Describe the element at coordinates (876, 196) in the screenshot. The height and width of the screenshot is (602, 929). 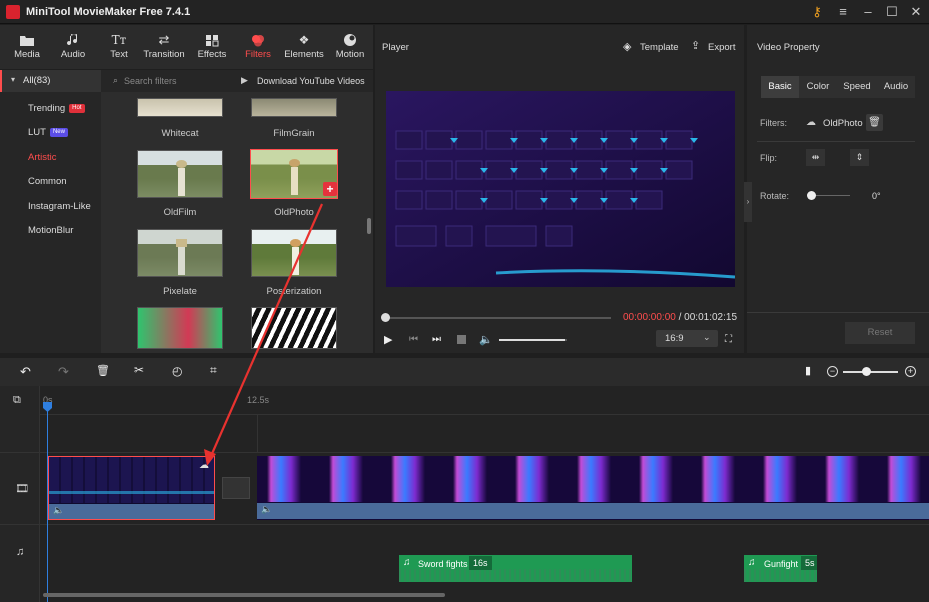
I see `rotate-value: 0°` at that location.